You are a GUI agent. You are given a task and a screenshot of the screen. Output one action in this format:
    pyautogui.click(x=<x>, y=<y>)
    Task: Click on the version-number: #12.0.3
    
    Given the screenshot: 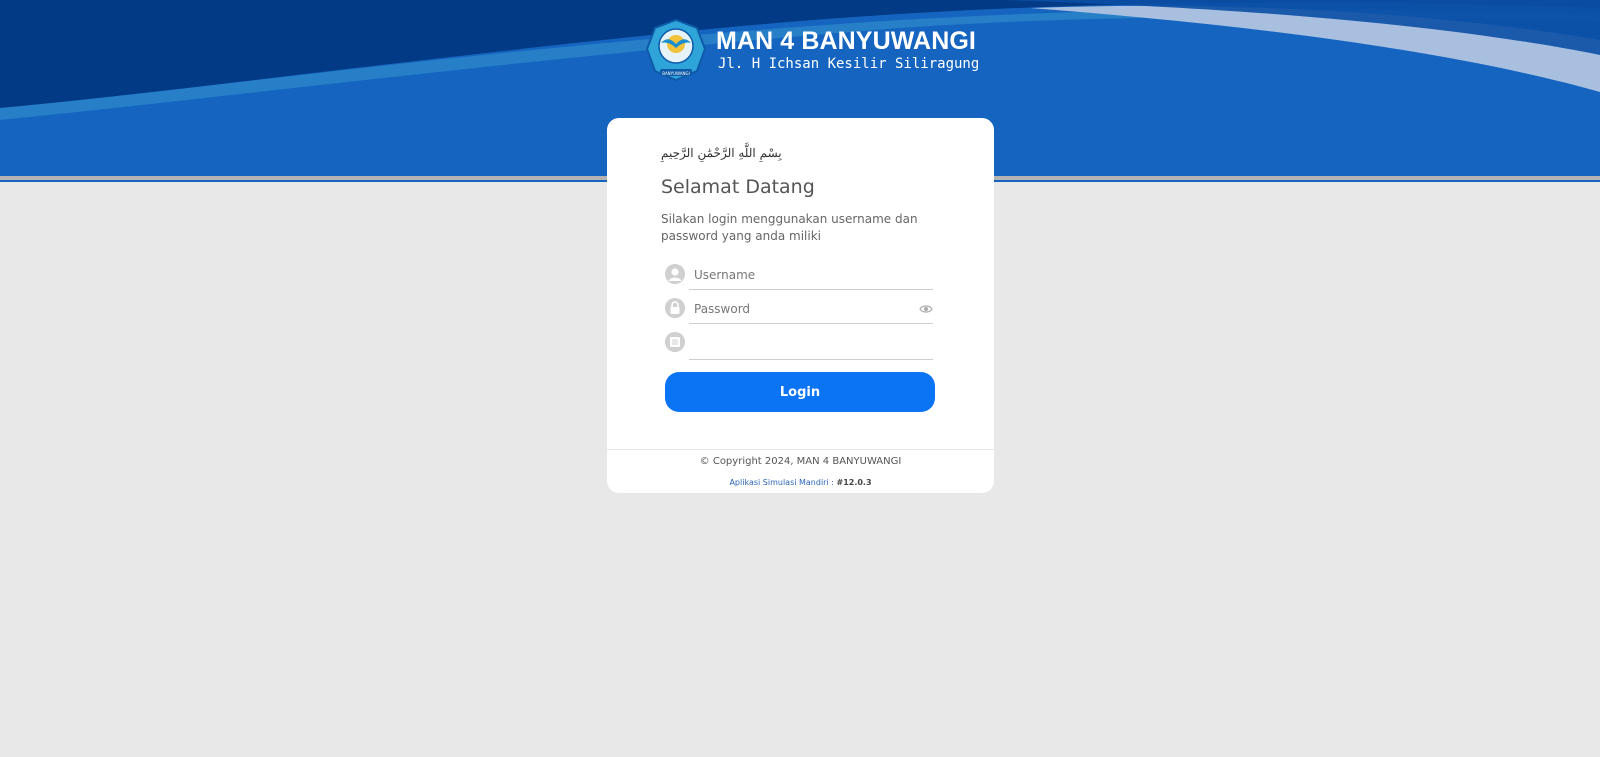 What is the action you would take?
    pyautogui.click(x=854, y=482)
    